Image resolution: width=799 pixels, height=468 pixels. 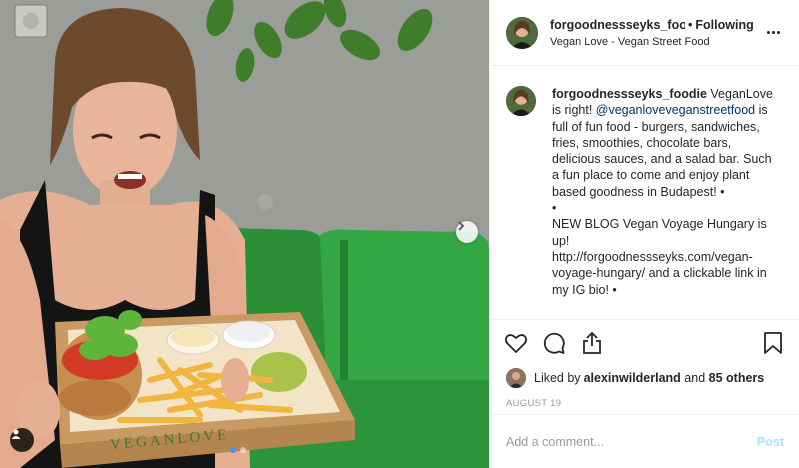 What do you see at coordinates (773, 343) in the screenshot?
I see `bookmark-icon` at bounding box center [773, 343].